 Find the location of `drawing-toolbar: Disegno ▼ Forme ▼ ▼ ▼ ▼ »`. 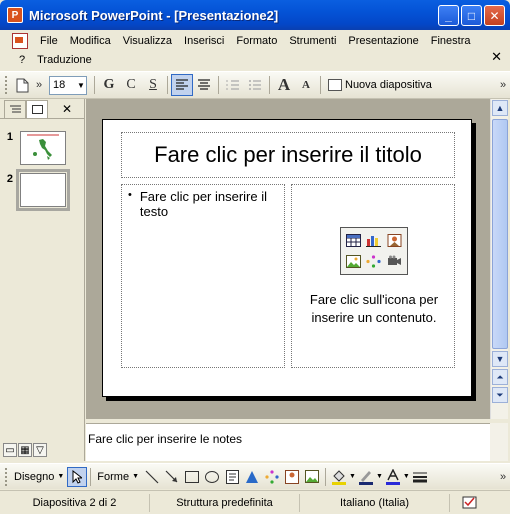

drawing-toolbar: Disegno ▼ Forme ▼ ▼ ▼ ▼ » is located at coordinates (255, 476).